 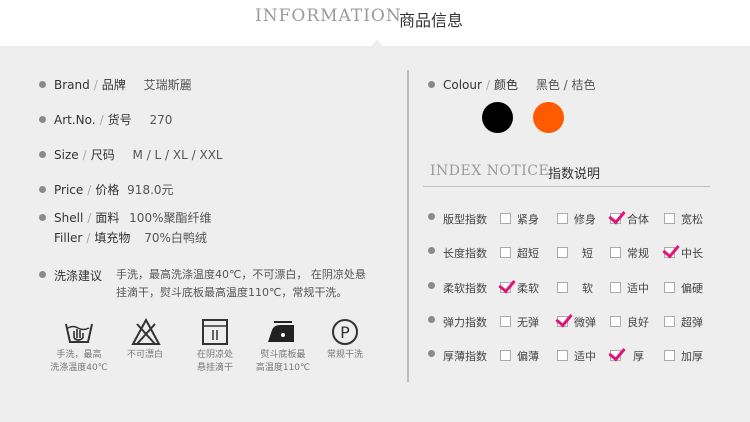 I want to click on index-option: 常规, so click(x=629, y=253).